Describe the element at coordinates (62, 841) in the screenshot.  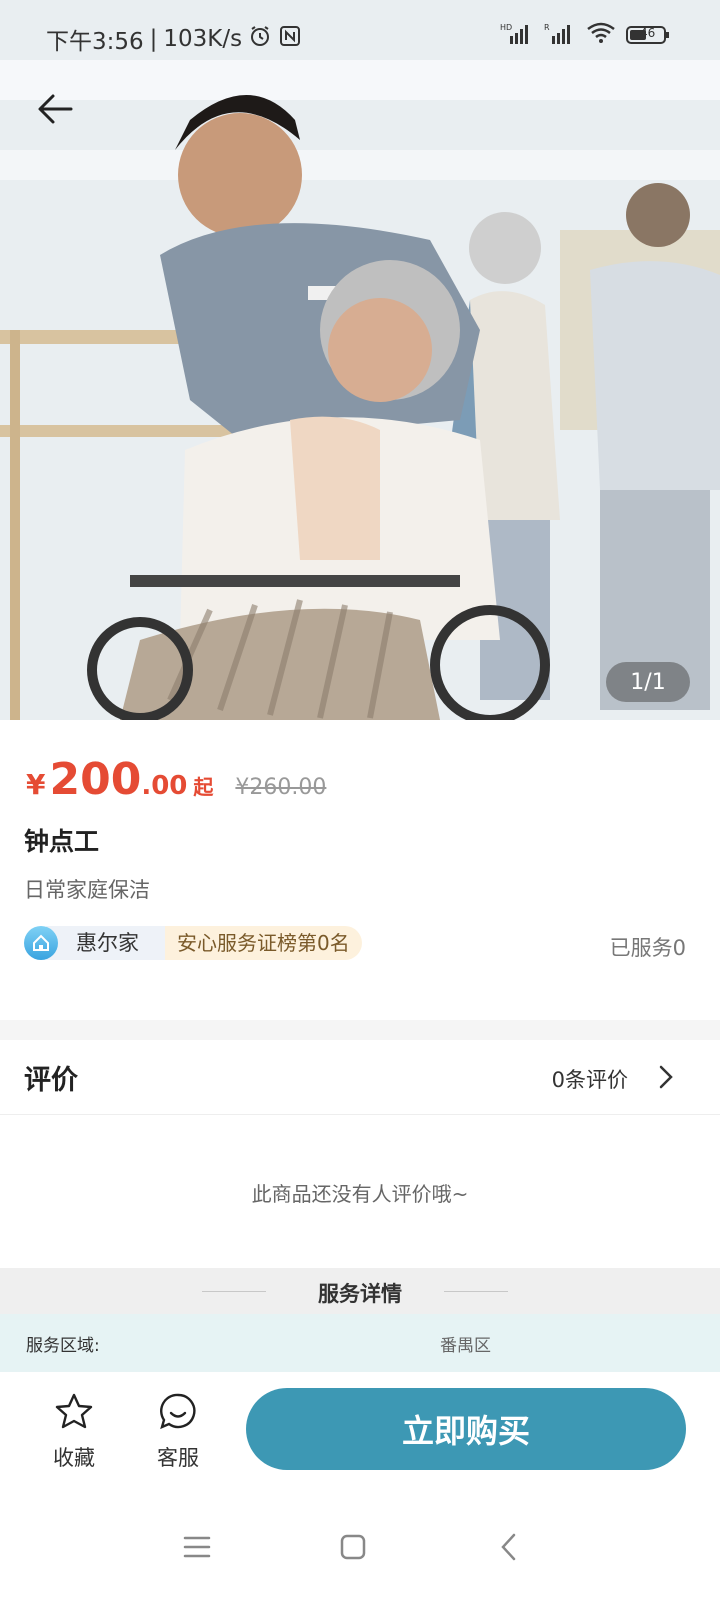
I see `product-title: 钟点工` at that location.